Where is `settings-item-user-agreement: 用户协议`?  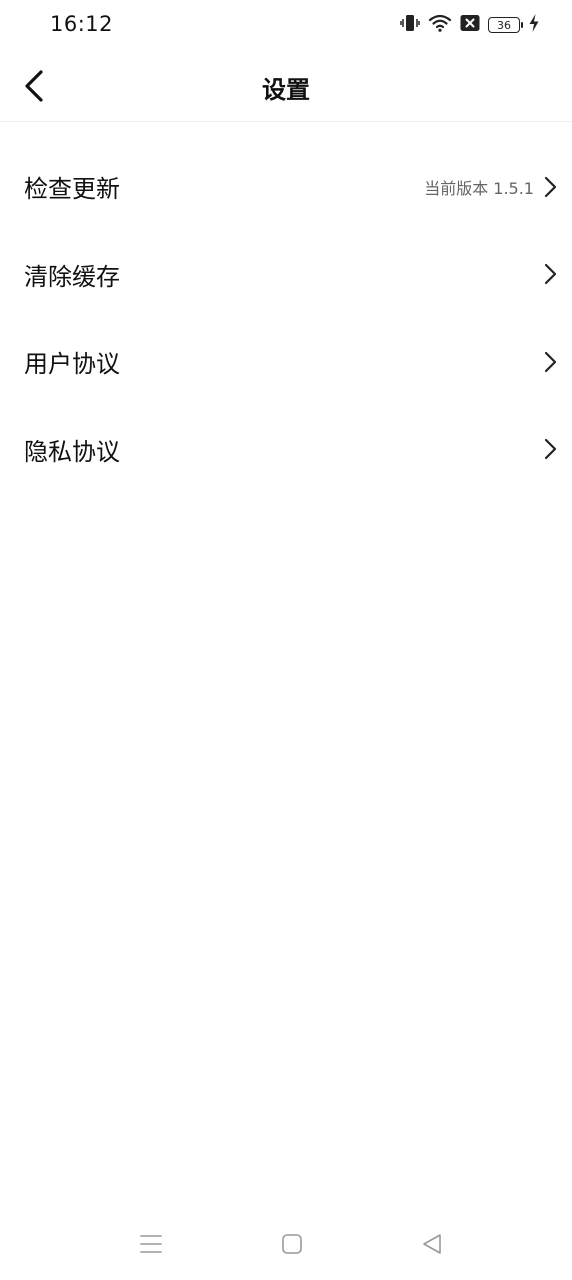 settings-item-user-agreement: 用户协议 is located at coordinates (286, 362).